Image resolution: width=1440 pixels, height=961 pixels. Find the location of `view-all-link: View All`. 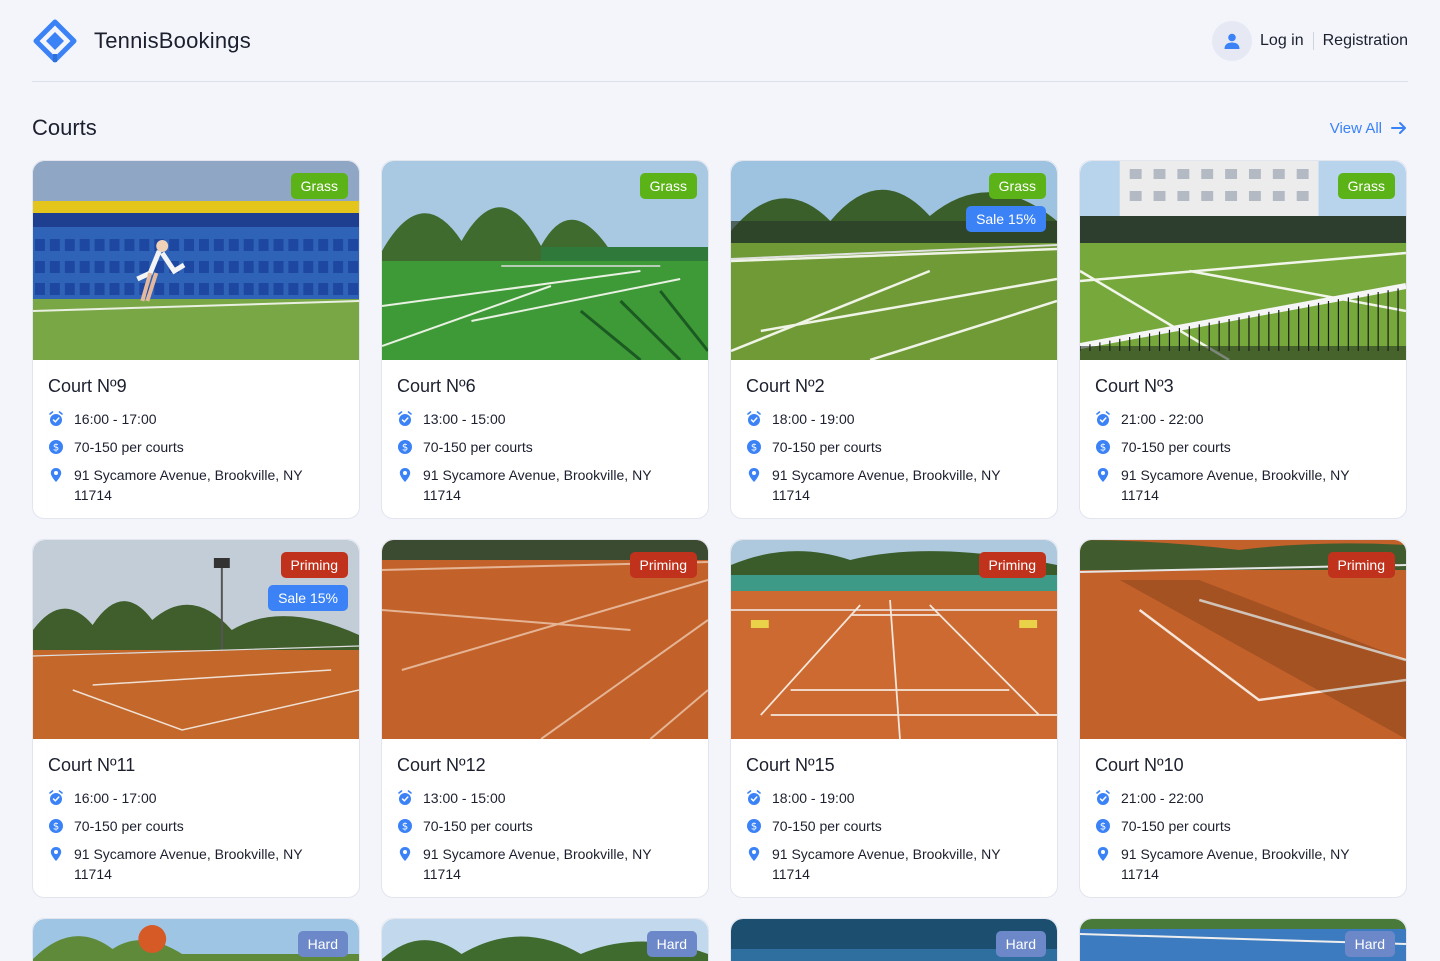

view-all-link: View All is located at coordinates (1369, 128).